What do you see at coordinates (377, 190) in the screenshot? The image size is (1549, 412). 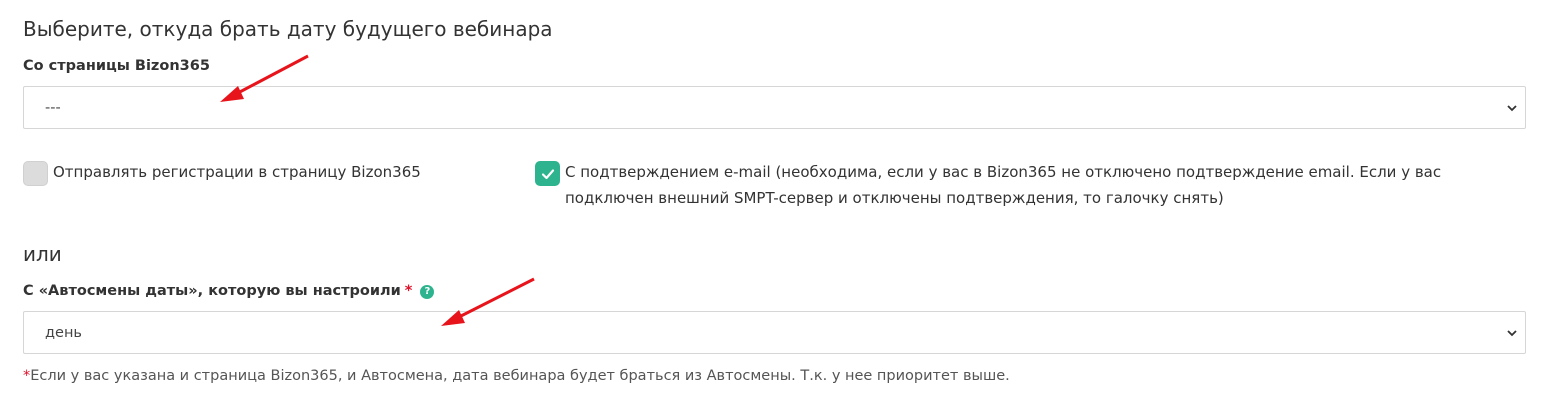 I see `annotation-arrows` at bounding box center [377, 190].